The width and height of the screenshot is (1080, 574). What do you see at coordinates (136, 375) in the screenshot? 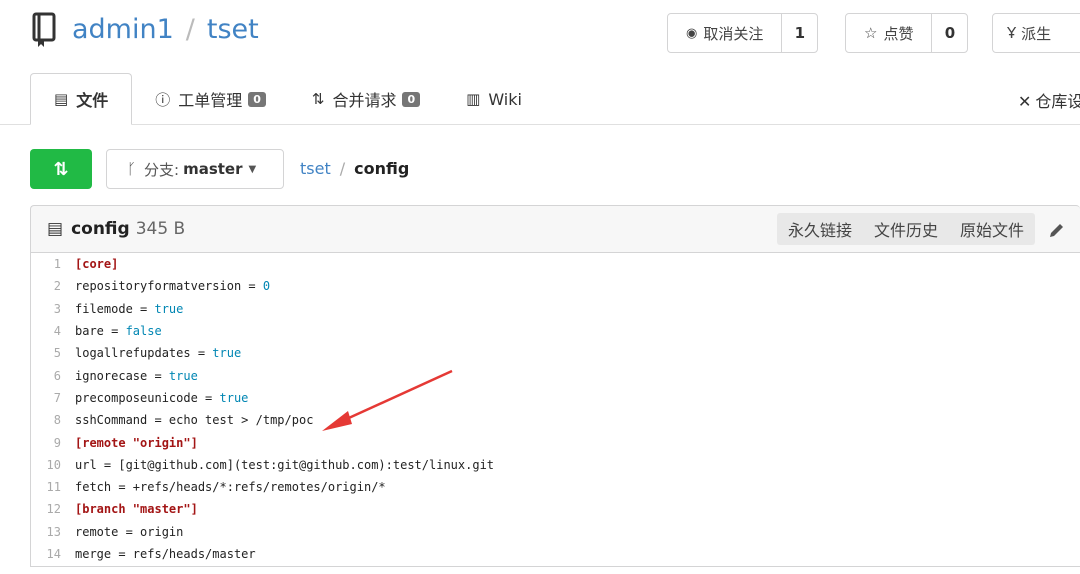
I see `line-text: ignorecase = true` at bounding box center [136, 375].